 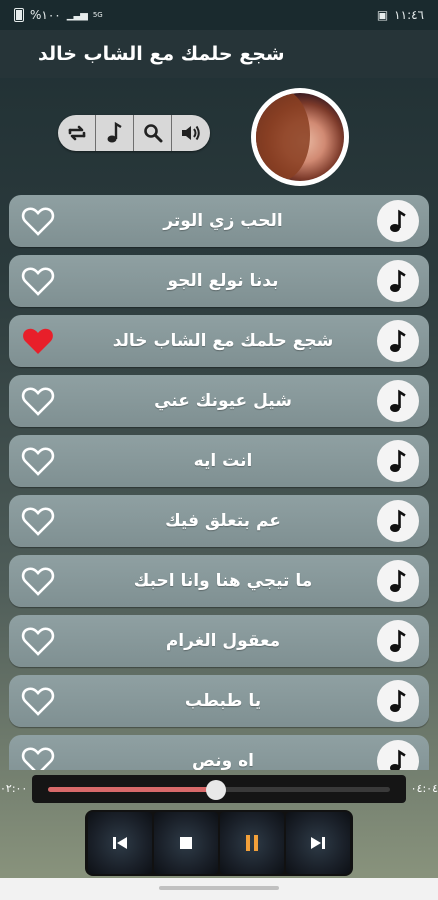 What do you see at coordinates (223, 641) in the screenshot?
I see `song-title: معقول الغرام` at bounding box center [223, 641].